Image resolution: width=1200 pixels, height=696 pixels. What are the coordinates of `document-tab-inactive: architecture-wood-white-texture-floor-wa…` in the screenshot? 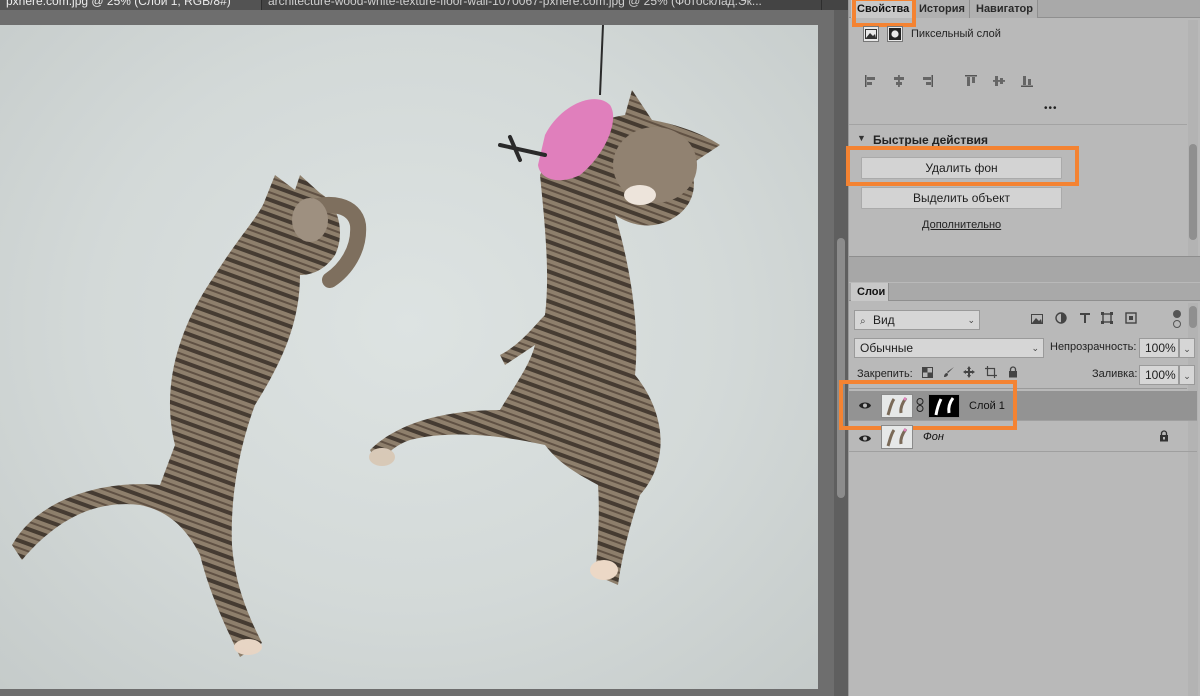 It's located at (542, 5).